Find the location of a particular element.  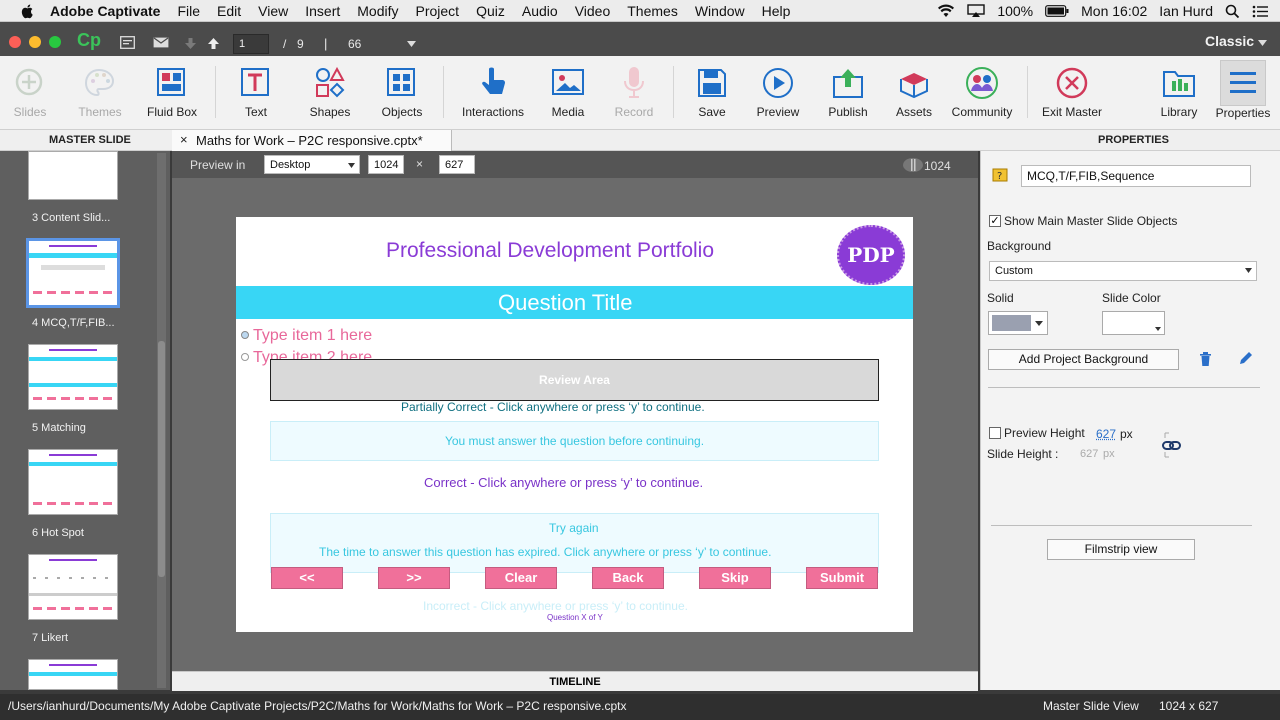

media-button: Media is located at coordinates (568, 93).